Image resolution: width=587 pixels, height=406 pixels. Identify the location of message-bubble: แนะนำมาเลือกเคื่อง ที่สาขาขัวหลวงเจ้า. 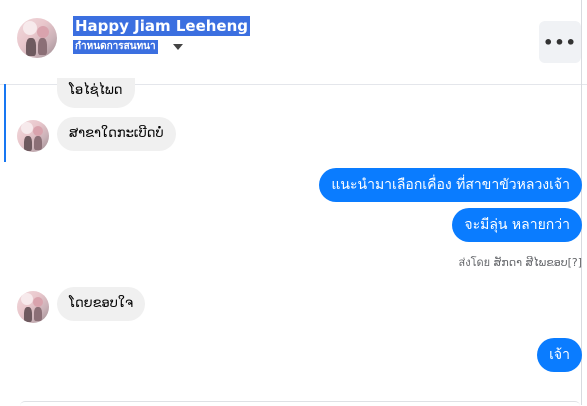
(450, 185).